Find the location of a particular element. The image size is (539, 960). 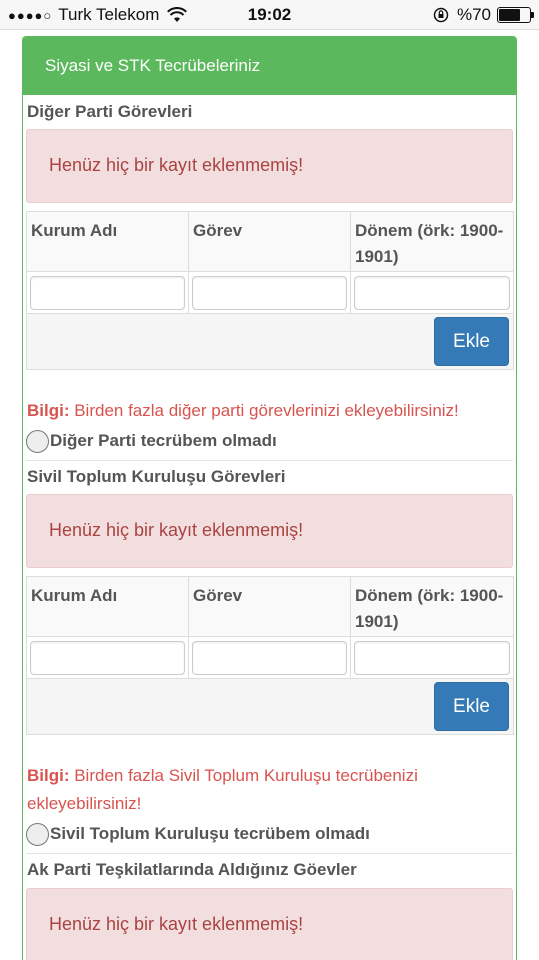

section-title: Diğer Parti Görevleri is located at coordinates (110, 111).